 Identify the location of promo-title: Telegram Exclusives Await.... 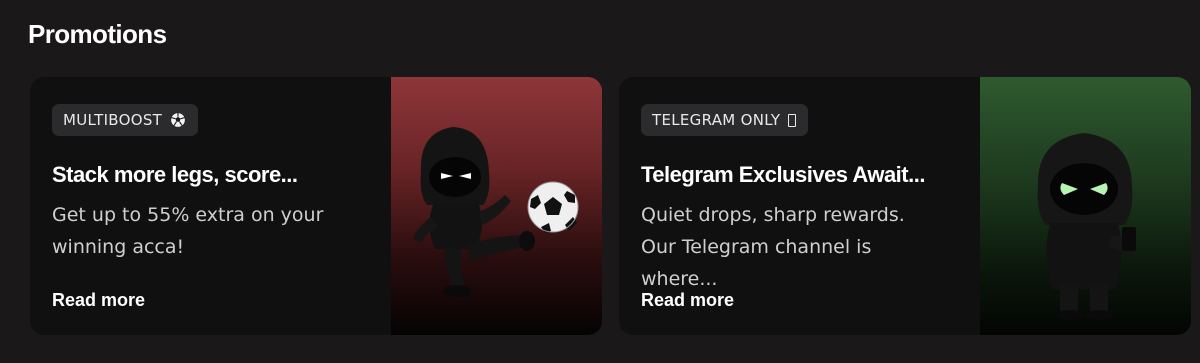
(783, 174).